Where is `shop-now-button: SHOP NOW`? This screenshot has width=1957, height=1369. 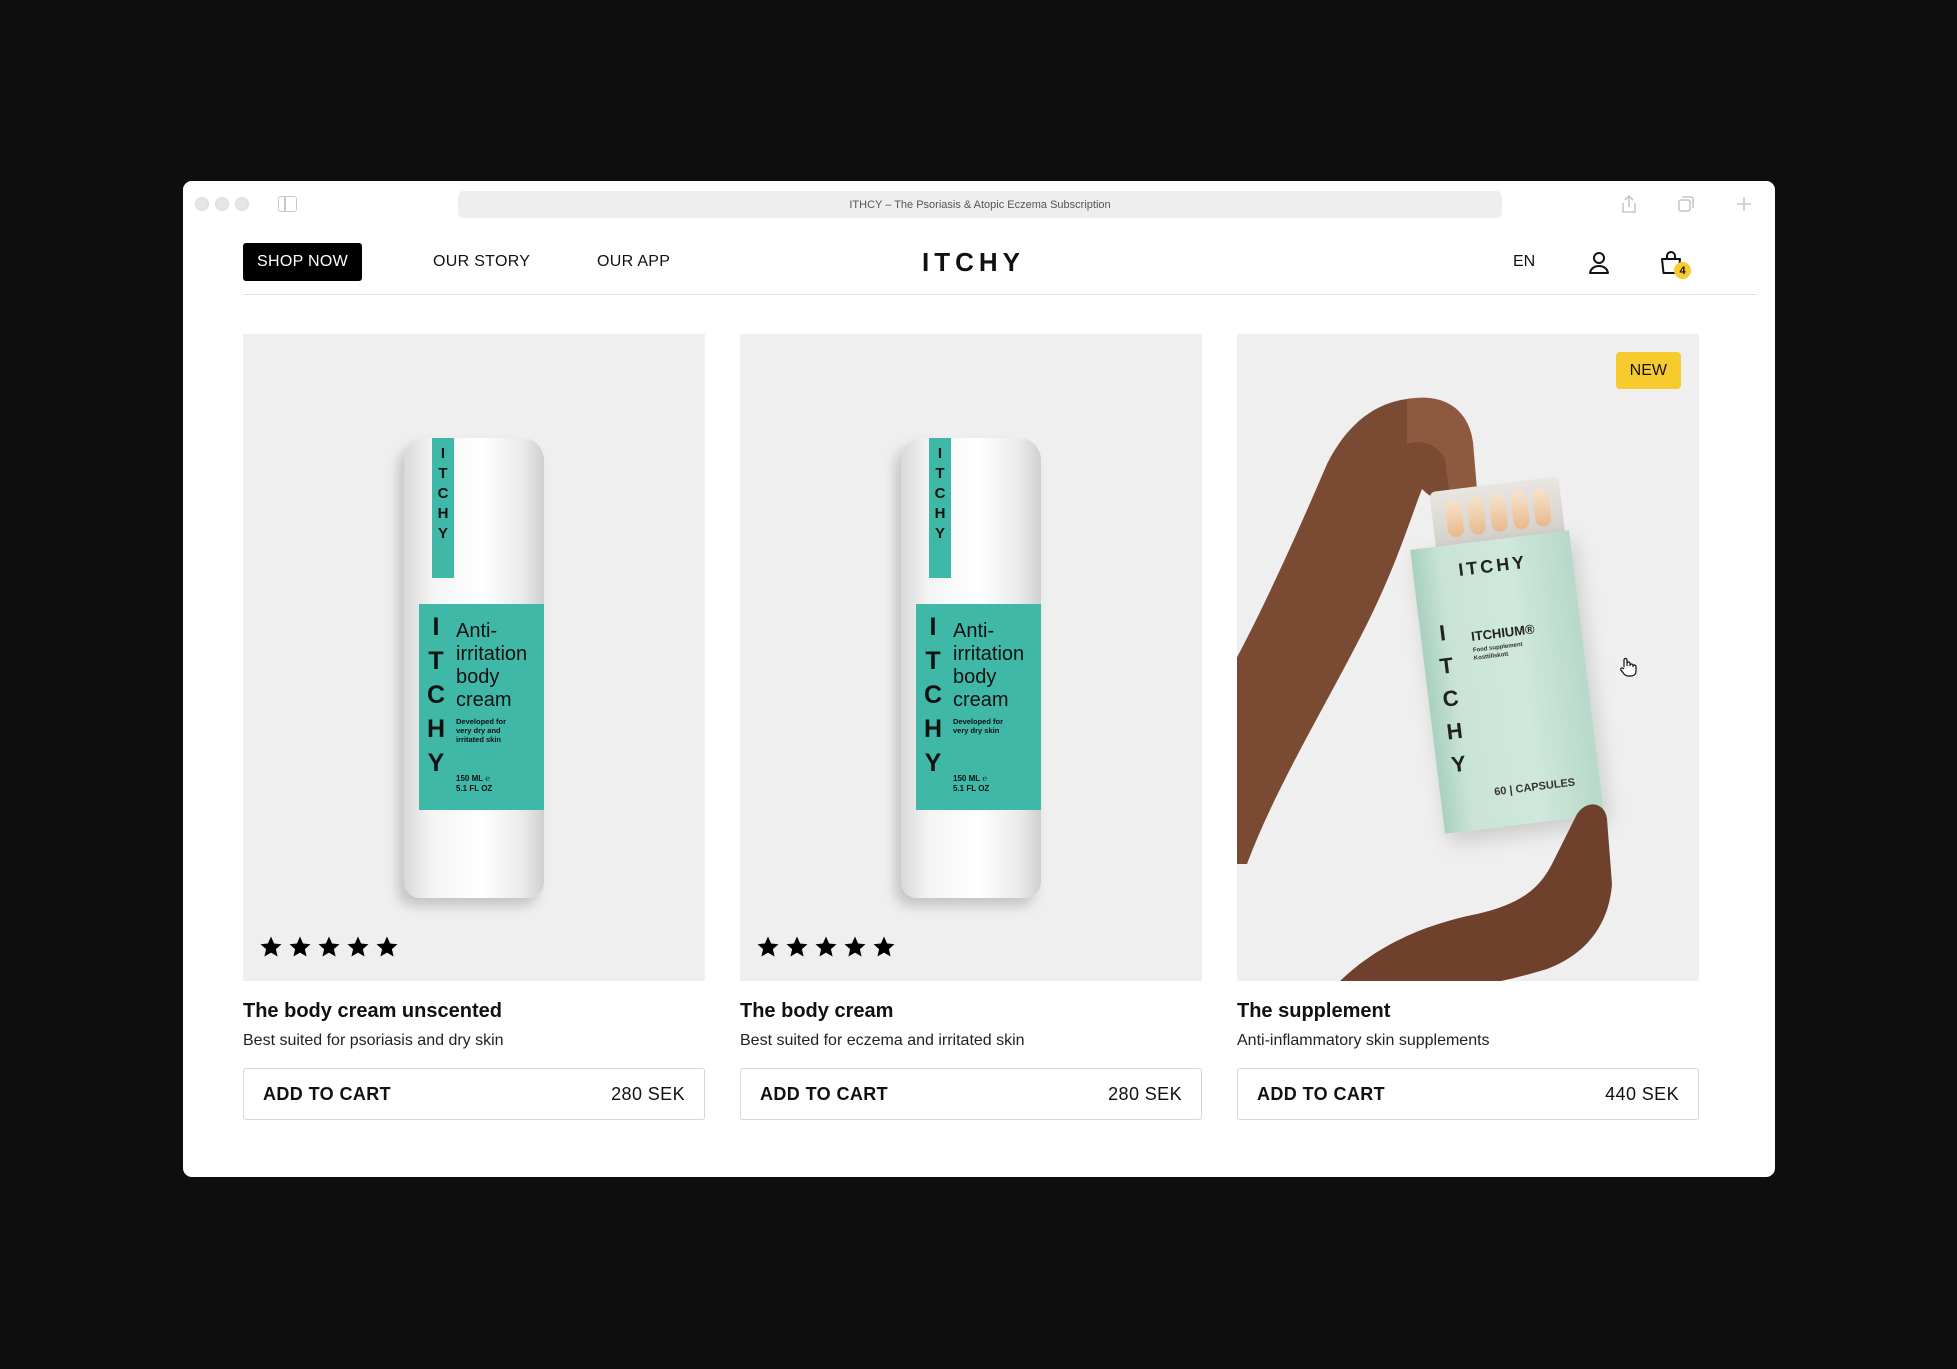 shop-now-button: SHOP NOW is located at coordinates (303, 262).